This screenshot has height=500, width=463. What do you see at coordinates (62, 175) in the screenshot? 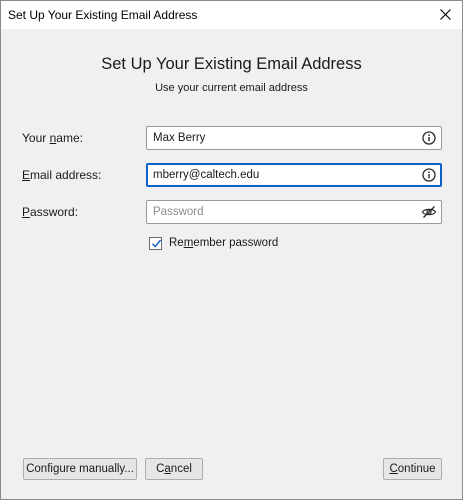
I see `email-label: Email address:` at bounding box center [62, 175].